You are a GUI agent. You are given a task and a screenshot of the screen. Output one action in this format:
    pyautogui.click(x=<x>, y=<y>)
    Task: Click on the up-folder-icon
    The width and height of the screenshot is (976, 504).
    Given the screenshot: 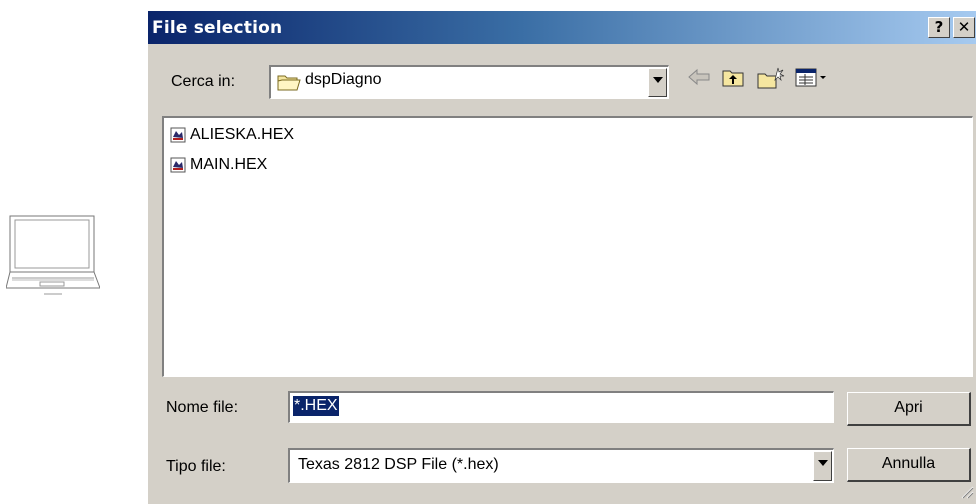 What is the action you would take?
    pyautogui.click(x=734, y=78)
    